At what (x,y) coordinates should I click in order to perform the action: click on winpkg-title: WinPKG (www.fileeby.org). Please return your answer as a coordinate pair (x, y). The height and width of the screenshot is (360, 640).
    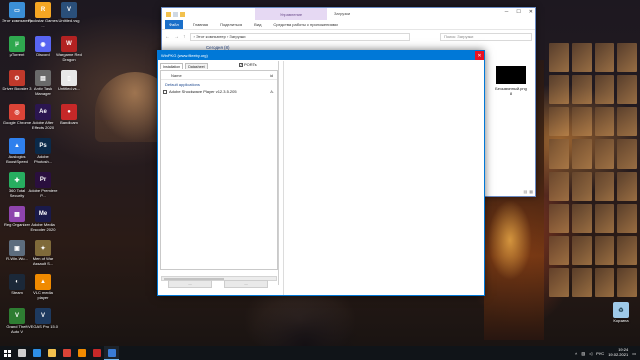
    Looking at the image, I should click on (184, 55).